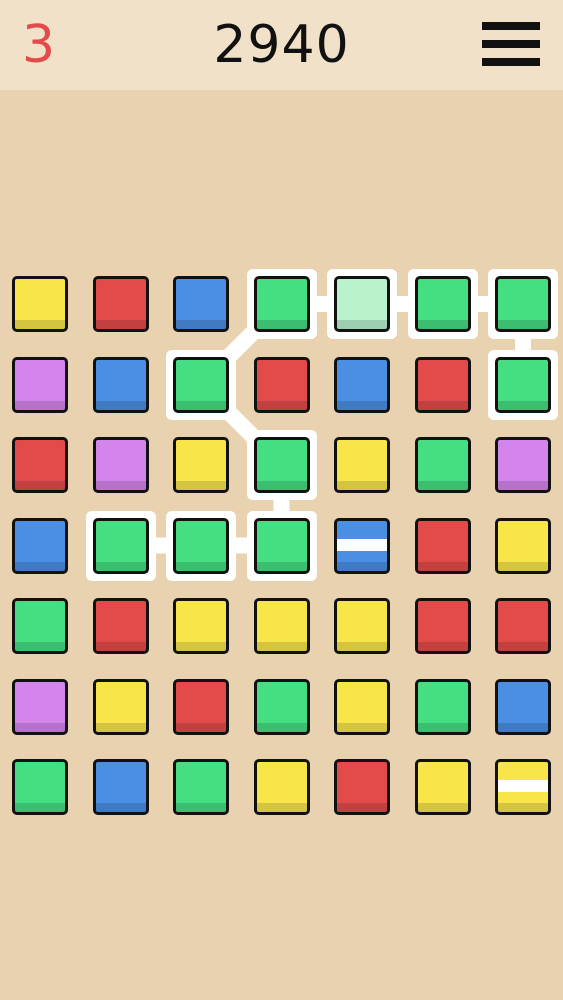 The image size is (563, 1000). I want to click on selected-pale-green-tile, so click(362, 304).